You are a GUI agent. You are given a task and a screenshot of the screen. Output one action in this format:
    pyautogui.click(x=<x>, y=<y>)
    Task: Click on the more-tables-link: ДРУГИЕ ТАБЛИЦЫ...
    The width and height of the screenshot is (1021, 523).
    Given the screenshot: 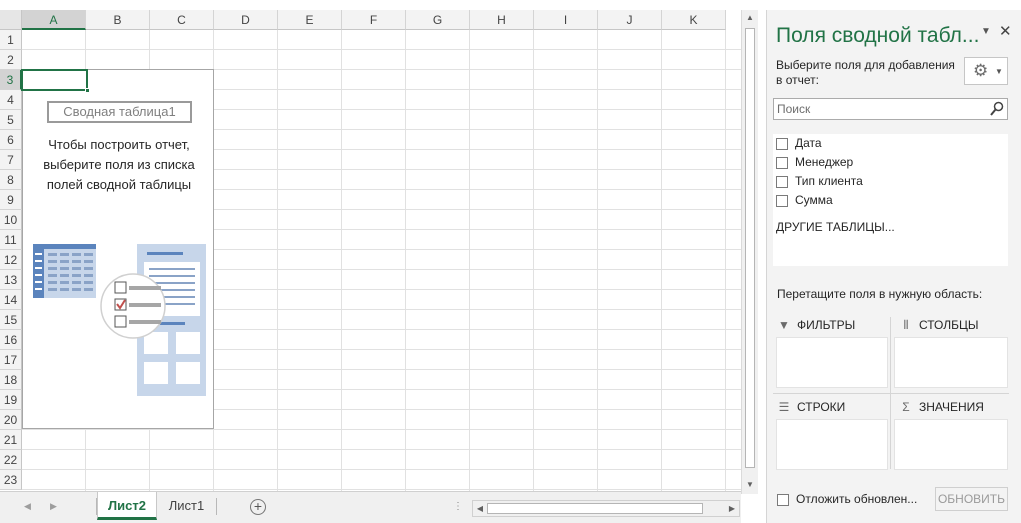 What is the action you would take?
    pyautogui.click(x=835, y=227)
    